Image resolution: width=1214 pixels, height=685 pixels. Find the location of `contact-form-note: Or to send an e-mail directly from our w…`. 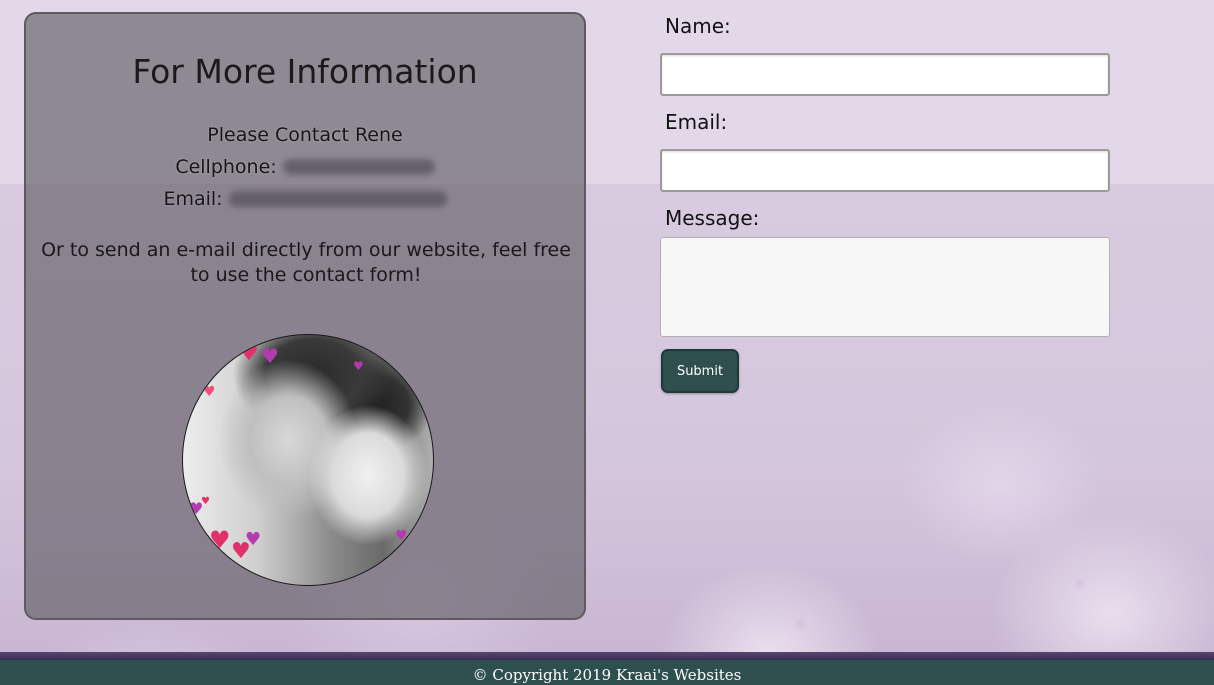

contact-form-note: Or to send an e-mail directly from our w… is located at coordinates (306, 262).